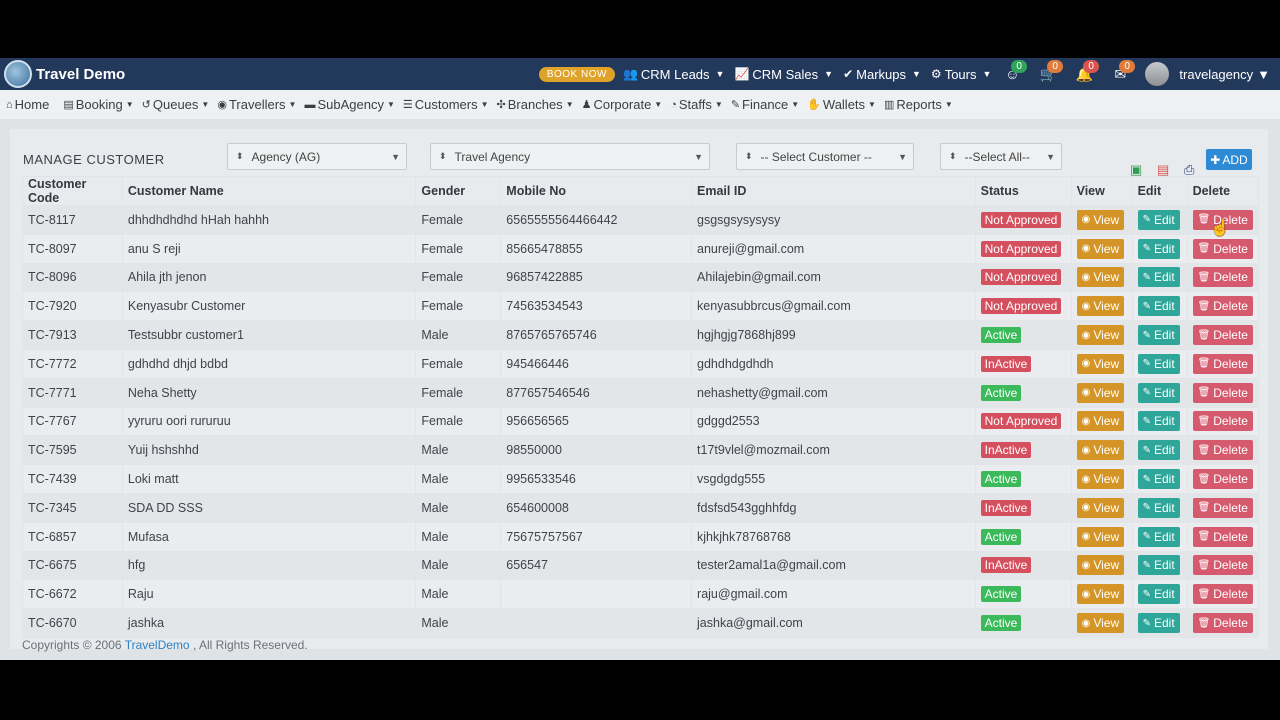 This screenshot has height=720, width=1280. I want to click on cell-status: Active, so click(1023, 536).